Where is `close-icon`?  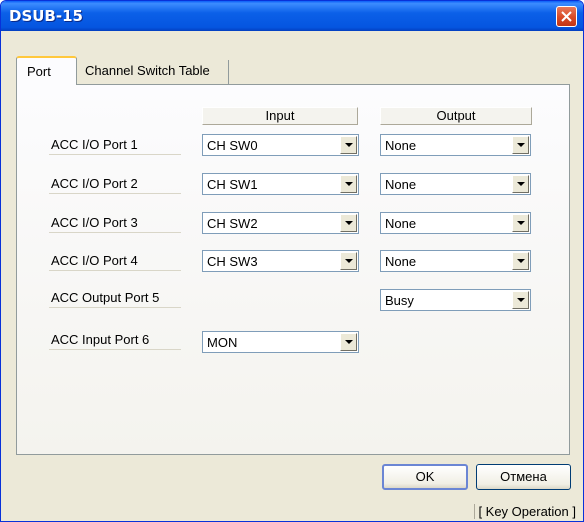
close-icon is located at coordinates (566, 16).